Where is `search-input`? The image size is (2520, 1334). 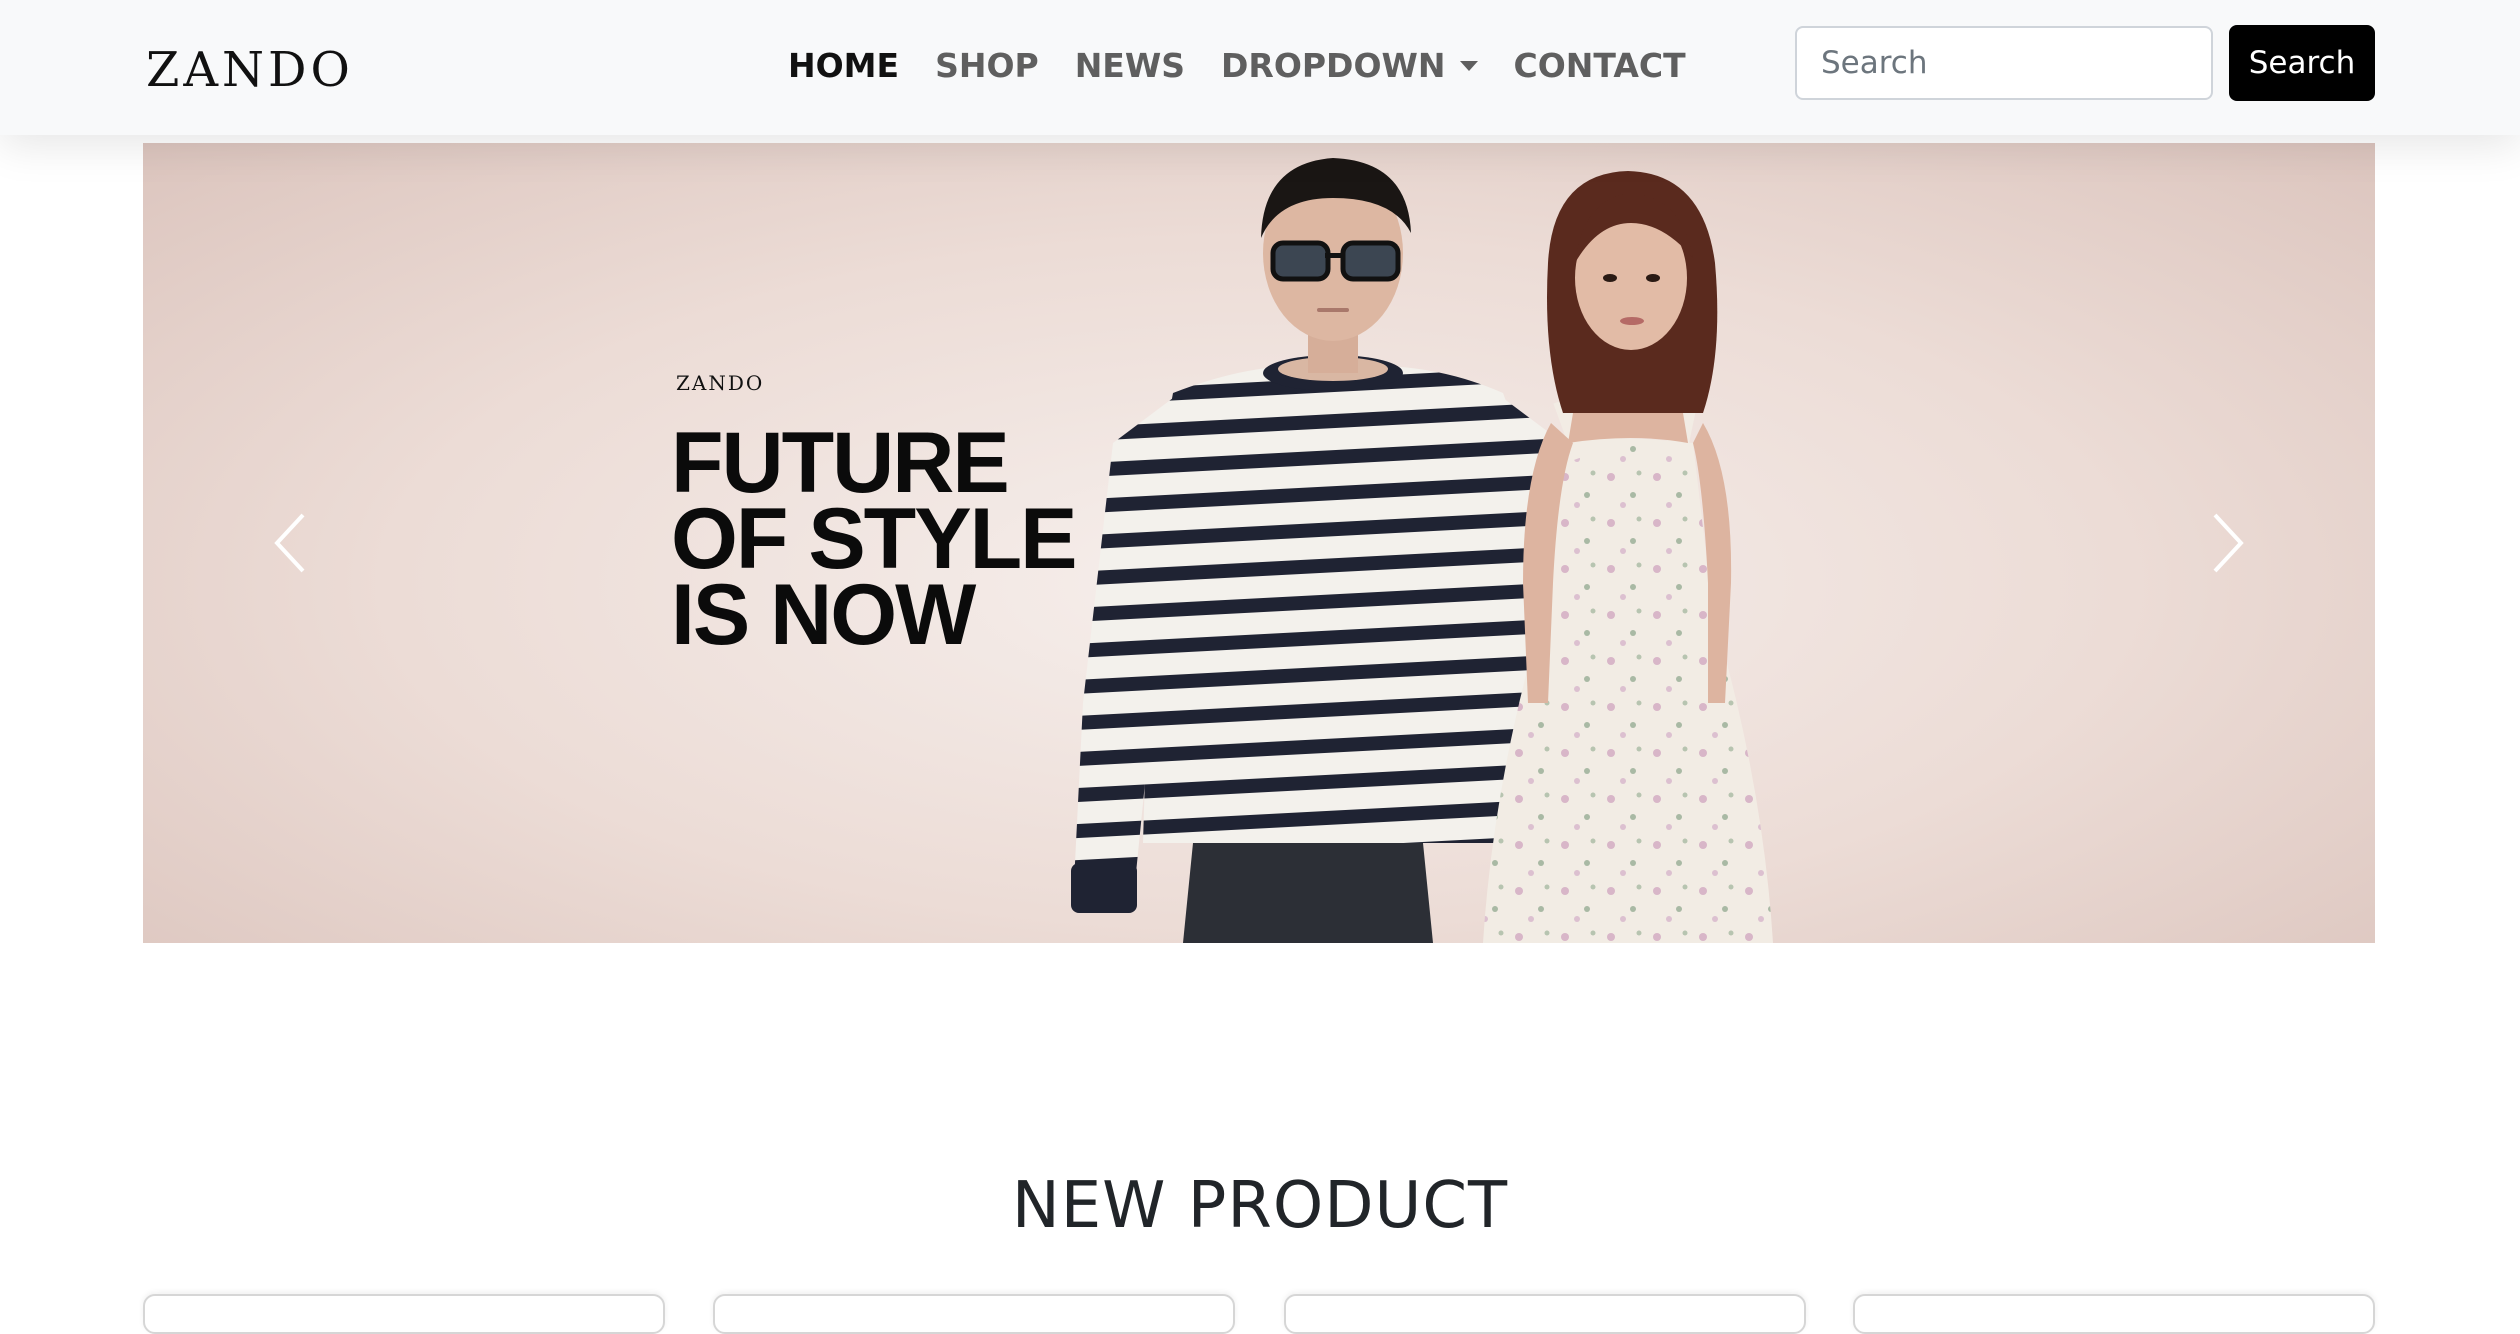 search-input is located at coordinates (2004, 63).